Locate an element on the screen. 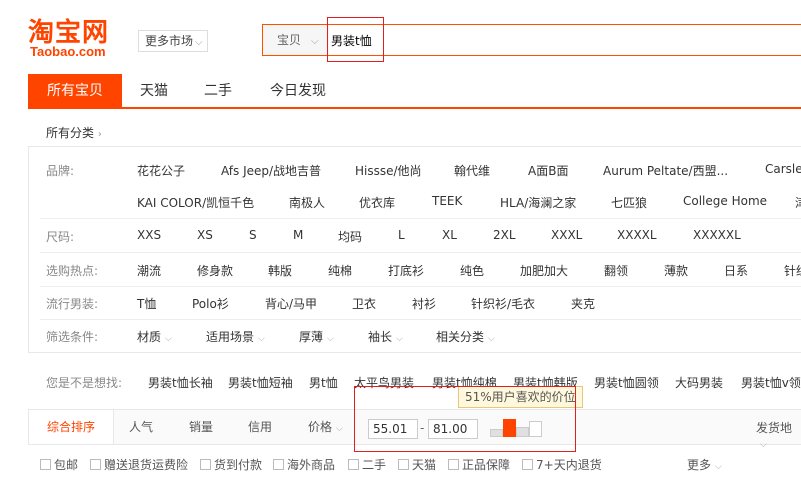 This screenshot has width=801, height=484. suggestion-link: 男装t恤圆领 is located at coordinates (626, 382).